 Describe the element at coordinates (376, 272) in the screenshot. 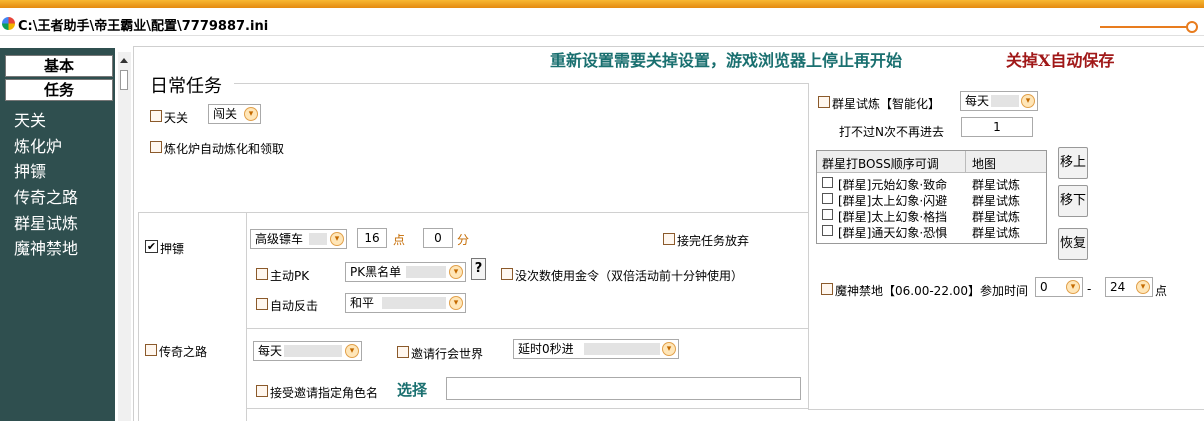

I see `pk-target-value: PK黑名单` at that location.